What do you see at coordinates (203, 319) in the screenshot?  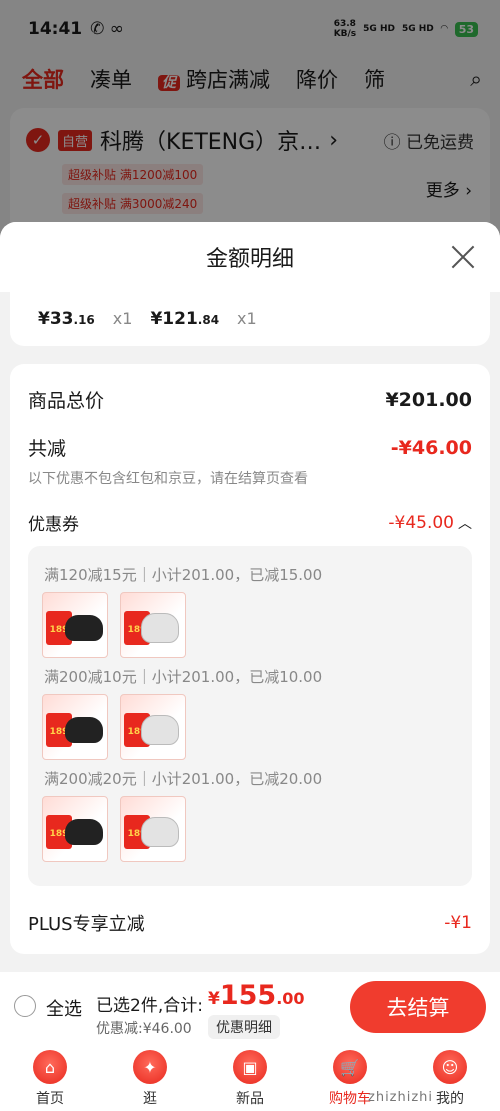 I see `item-price-2: ¥121.84 x1` at bounding box center [203, 319].